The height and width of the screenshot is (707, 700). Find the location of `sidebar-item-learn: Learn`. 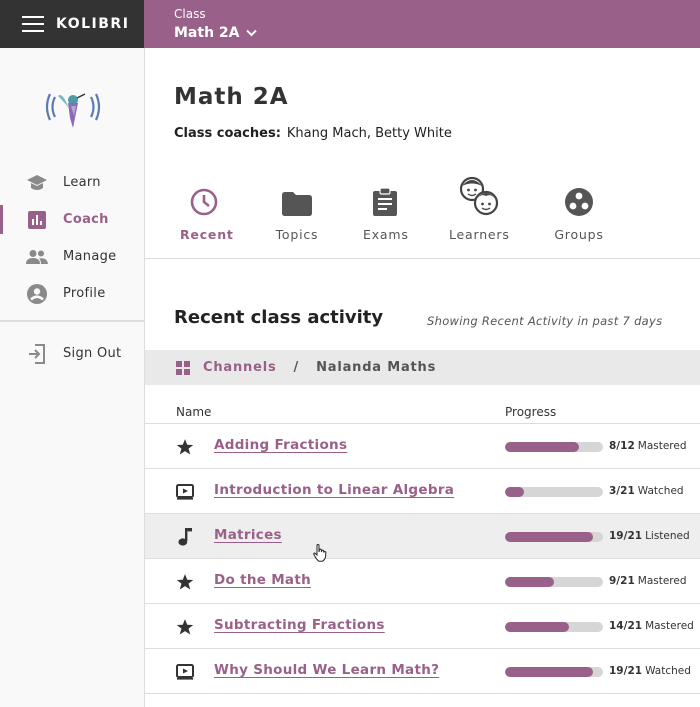

sidebar-item-learn: Learn is located at coordinates (72, 182).